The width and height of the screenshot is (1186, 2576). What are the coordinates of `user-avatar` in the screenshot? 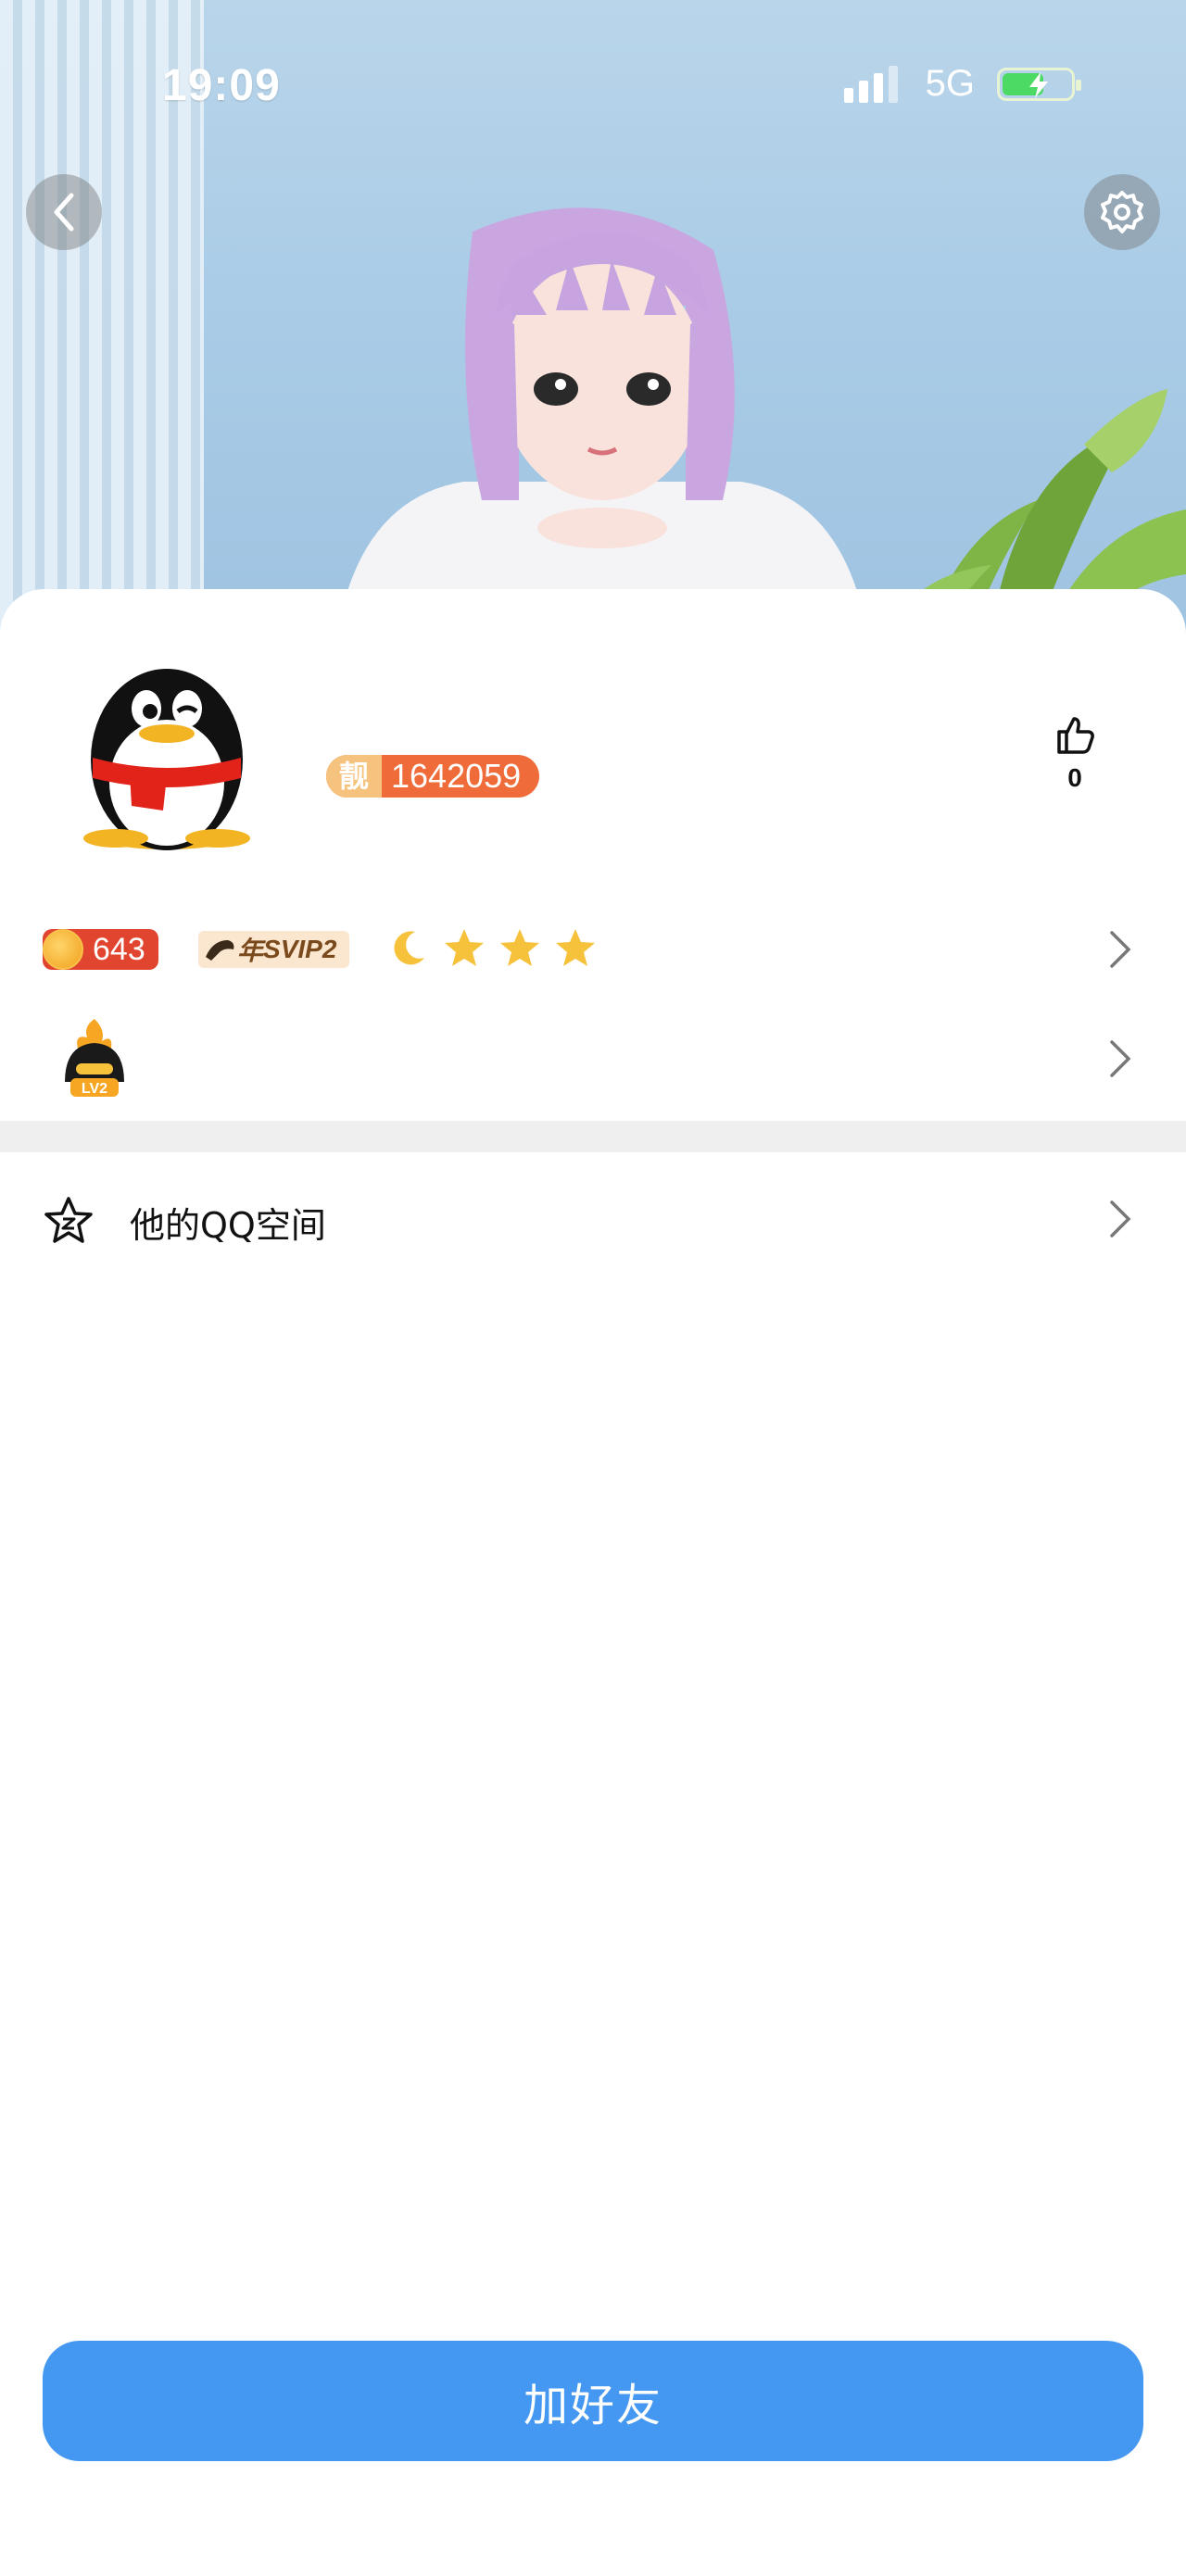 It's located at (166, 750).